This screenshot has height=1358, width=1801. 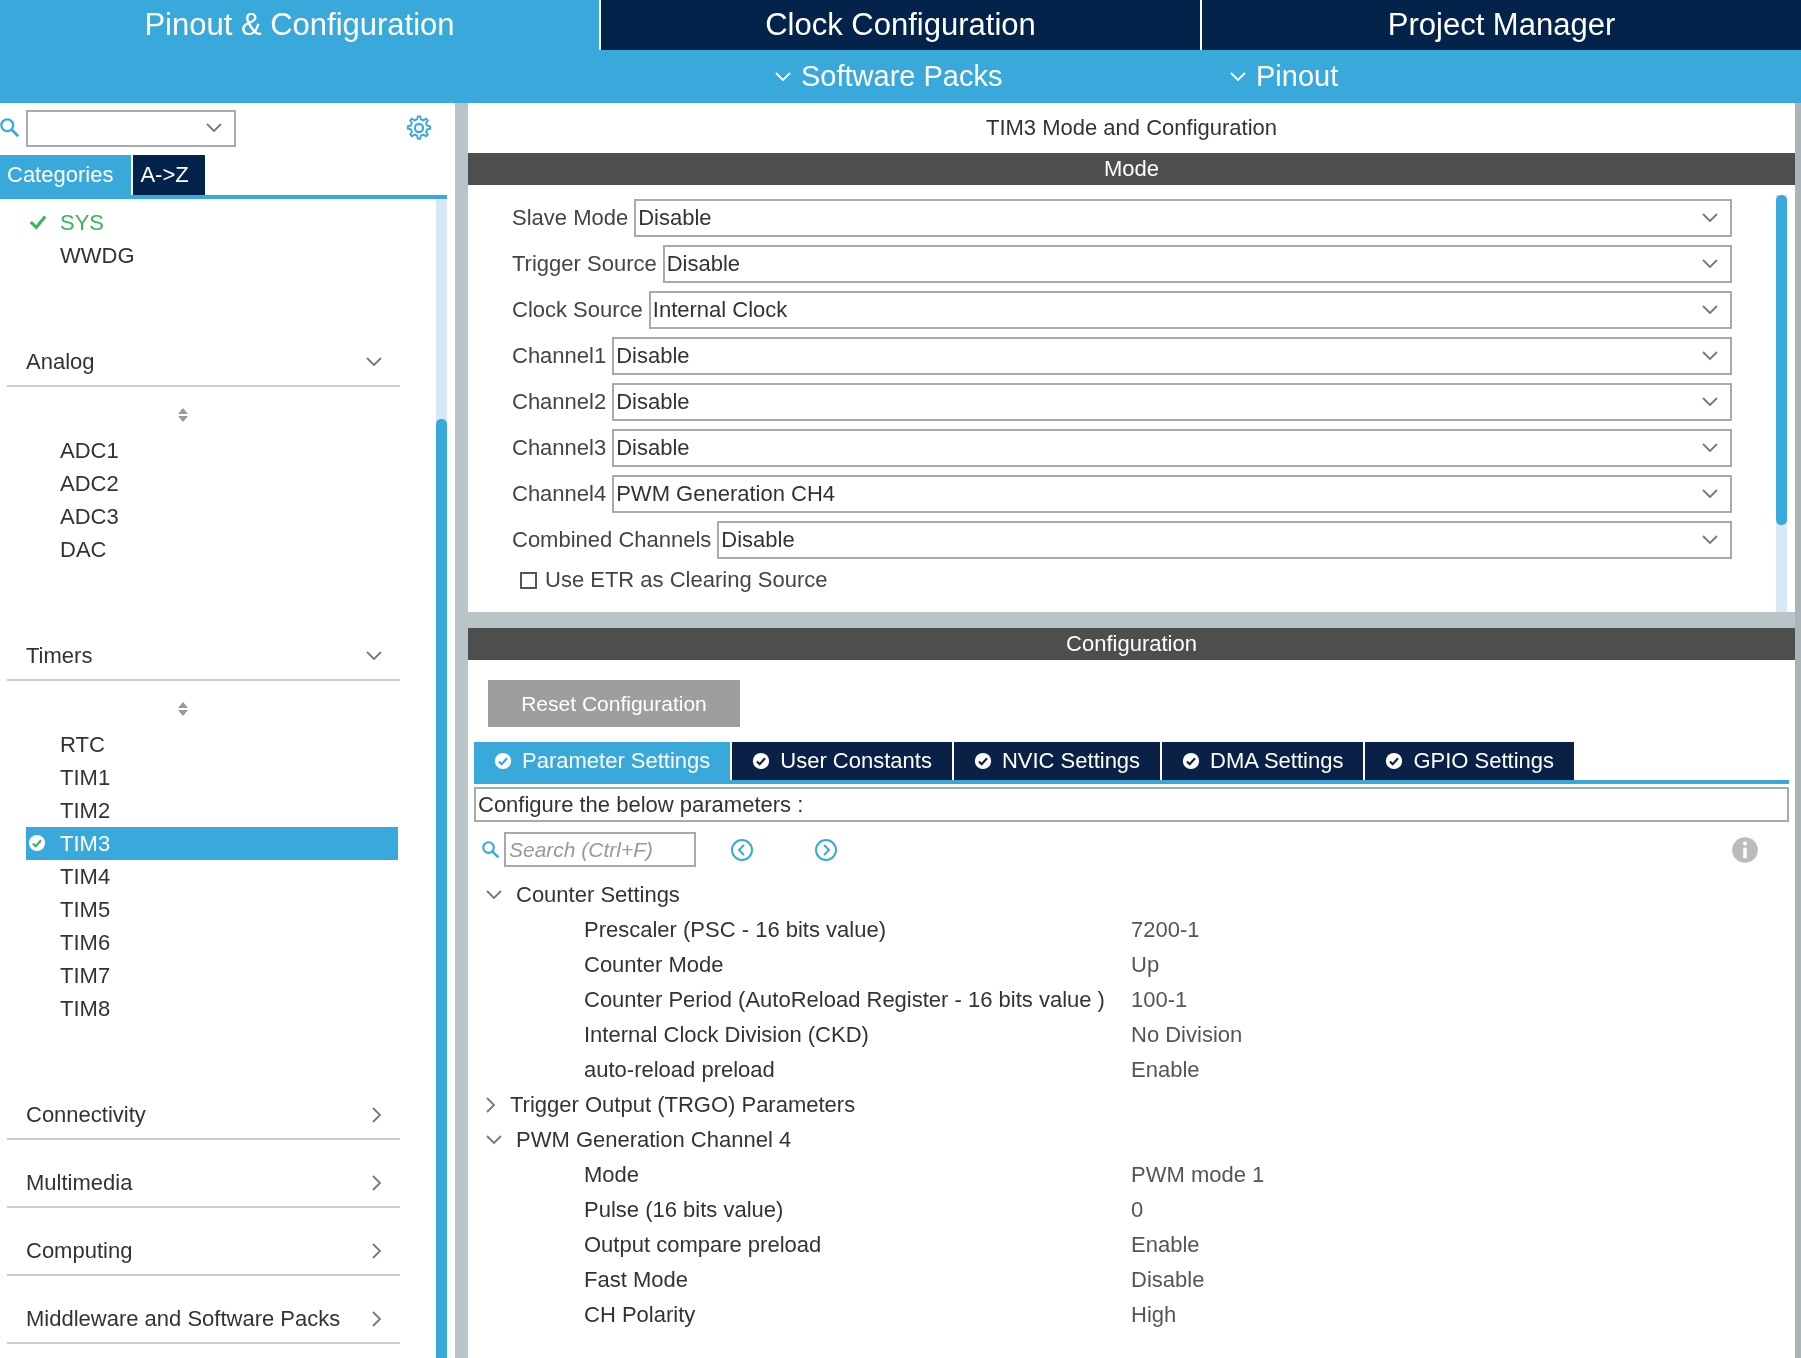 What do you see at coordinates (131, 128) in the screenshot?
I see `search-dropdown` at bounding box center [131, 128].